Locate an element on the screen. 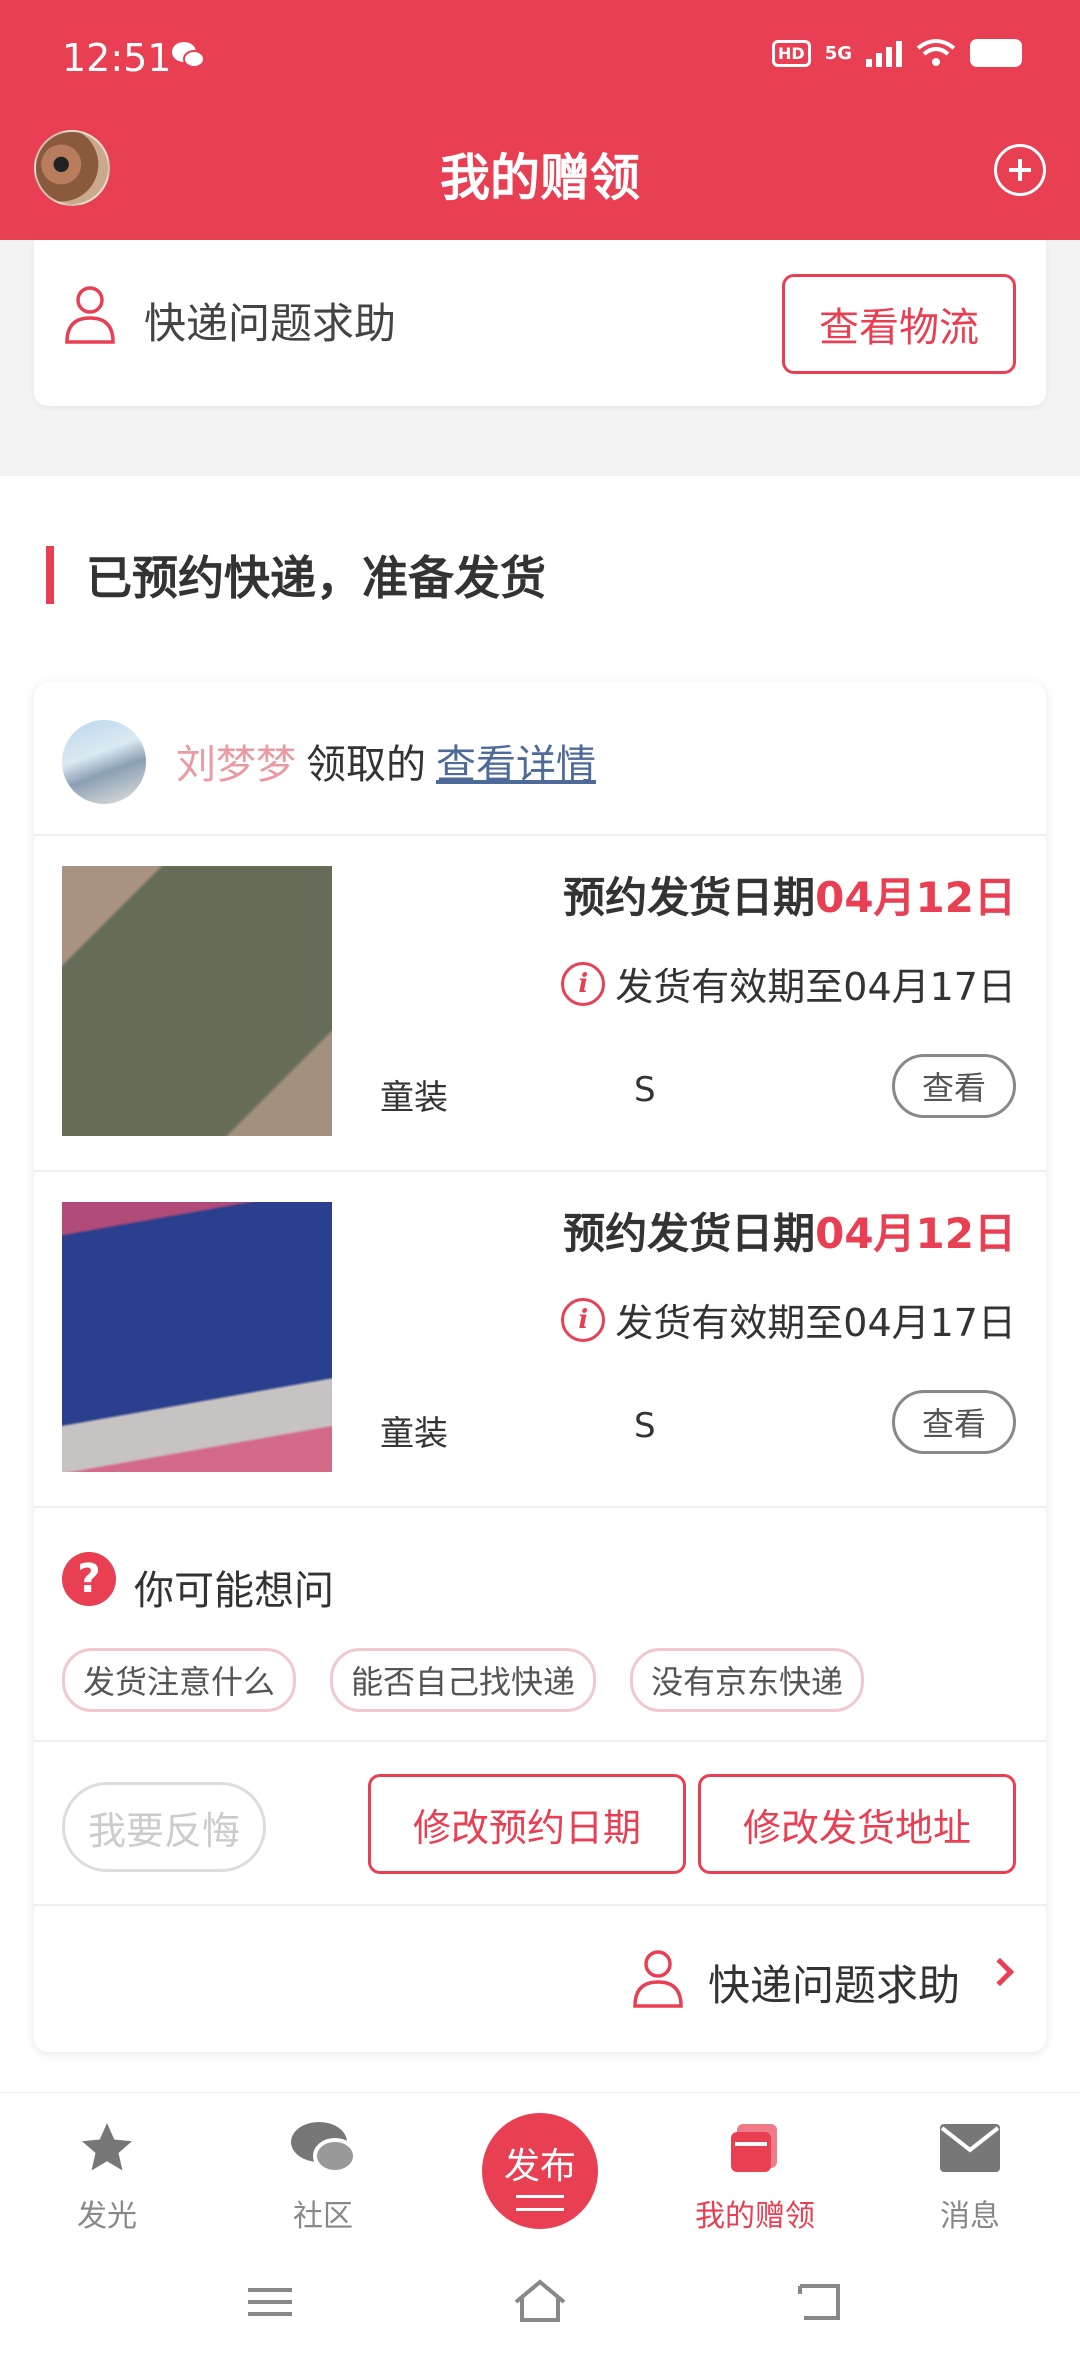 The width and height of the screenshot is (1080, 2376). publish-button: 发布 is located at coordinates (540, 2171).